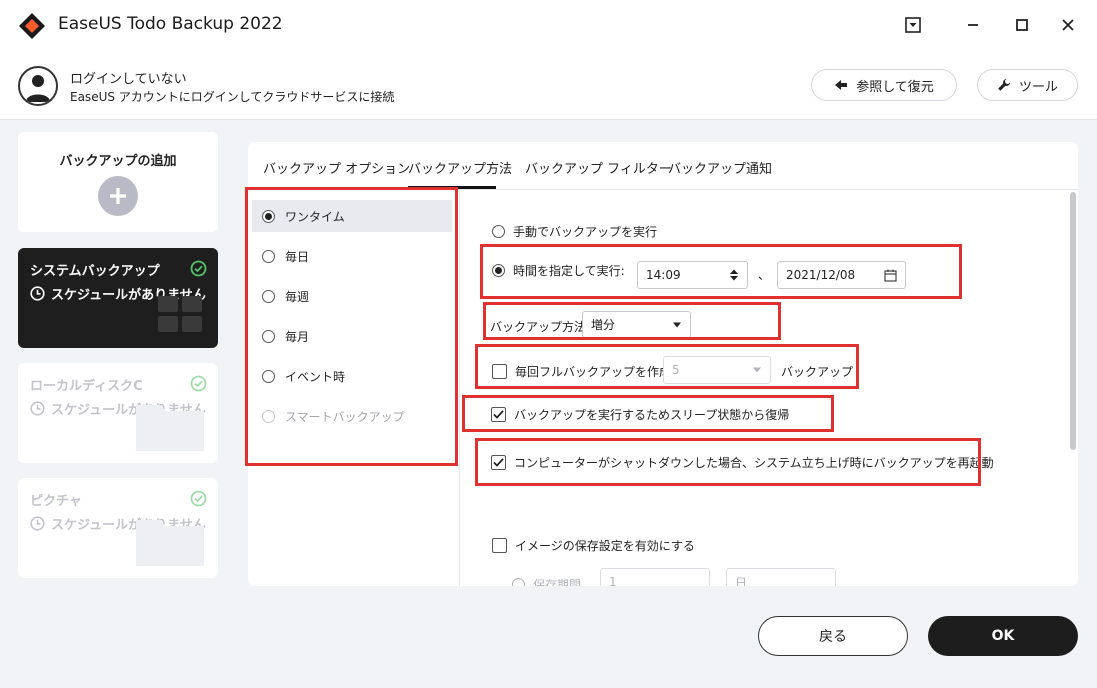 This screenshot has width=1097, height=688. I want to click on schedule-type-weekly: 毎週, so click(352, 296).